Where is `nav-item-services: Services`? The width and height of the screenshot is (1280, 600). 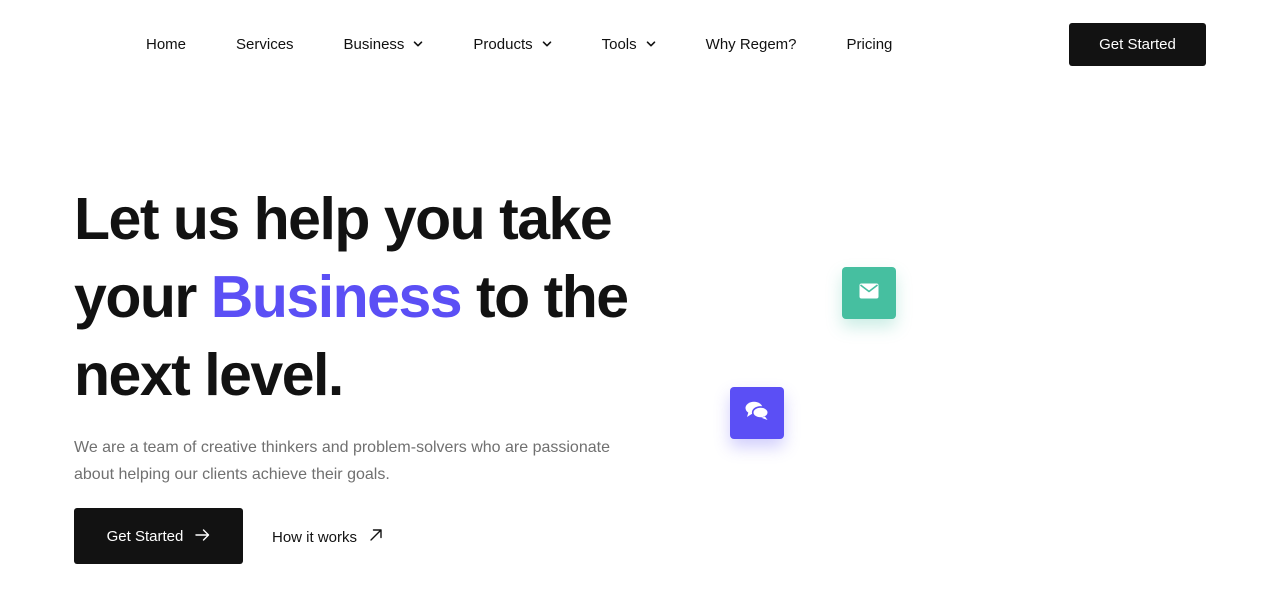 nav-item-services: Services is located at coordinates (265, 44).